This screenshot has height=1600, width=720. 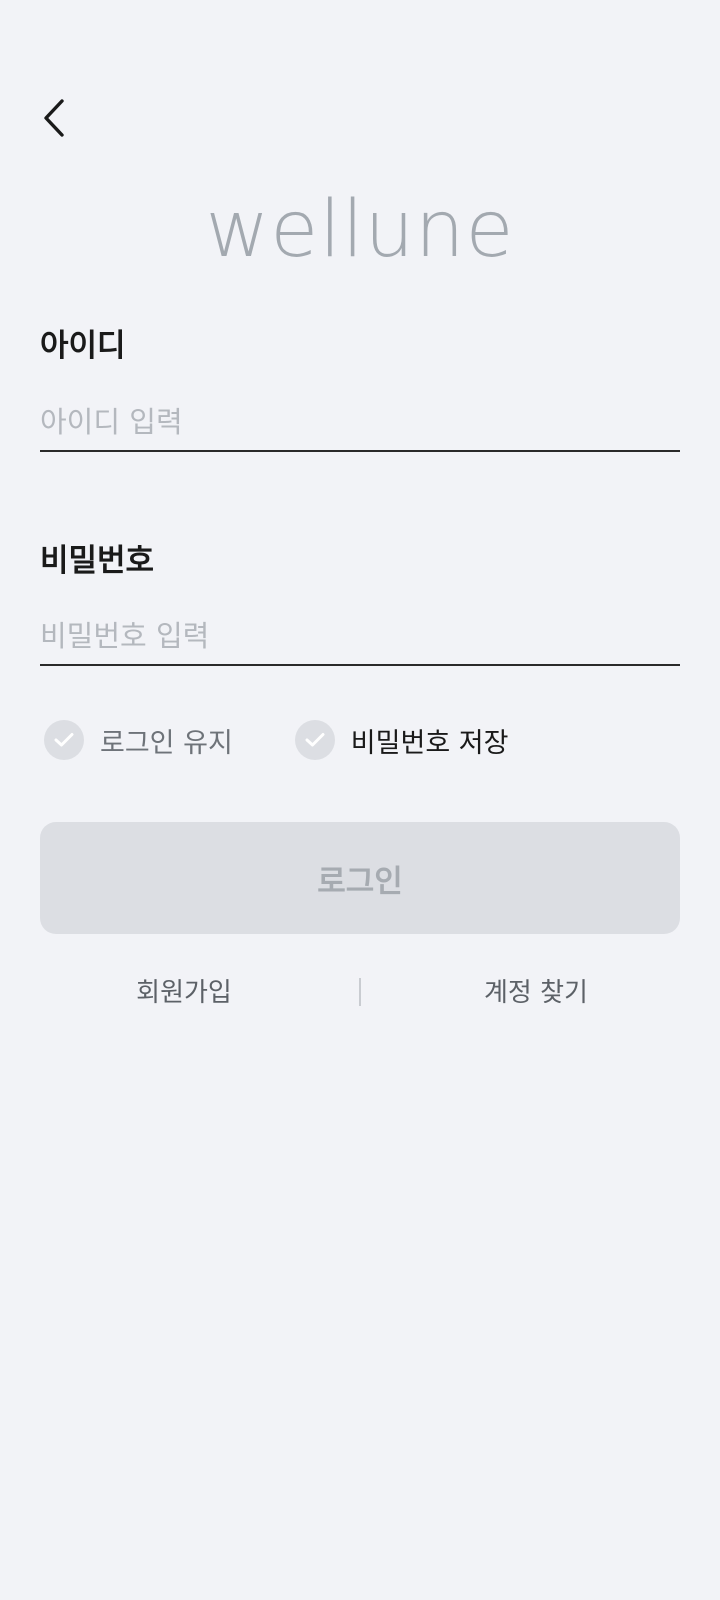 I want to click on keep-login-label: 로그인 유지, so click(x=166, y=743).